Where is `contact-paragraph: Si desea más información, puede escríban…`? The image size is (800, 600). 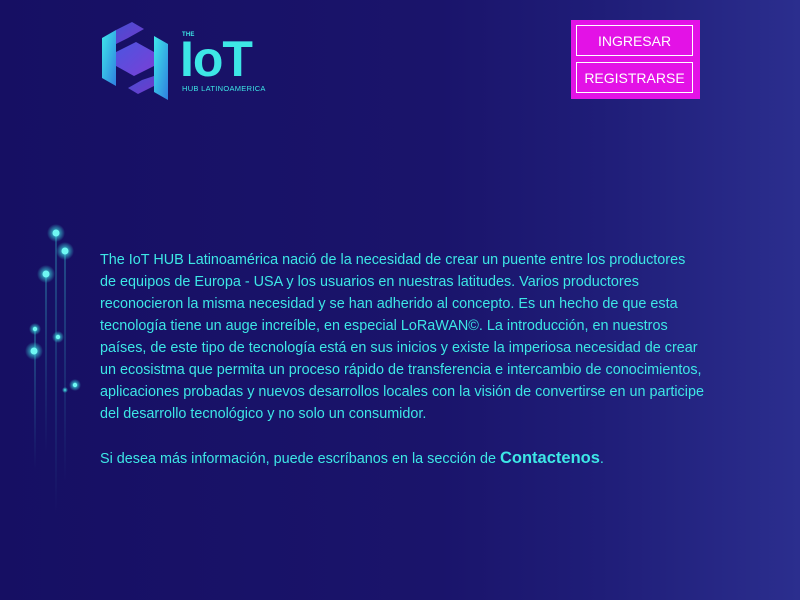
contact-paragraph: Si desea más información, puede escríban… is located at coordinates (402, 458).